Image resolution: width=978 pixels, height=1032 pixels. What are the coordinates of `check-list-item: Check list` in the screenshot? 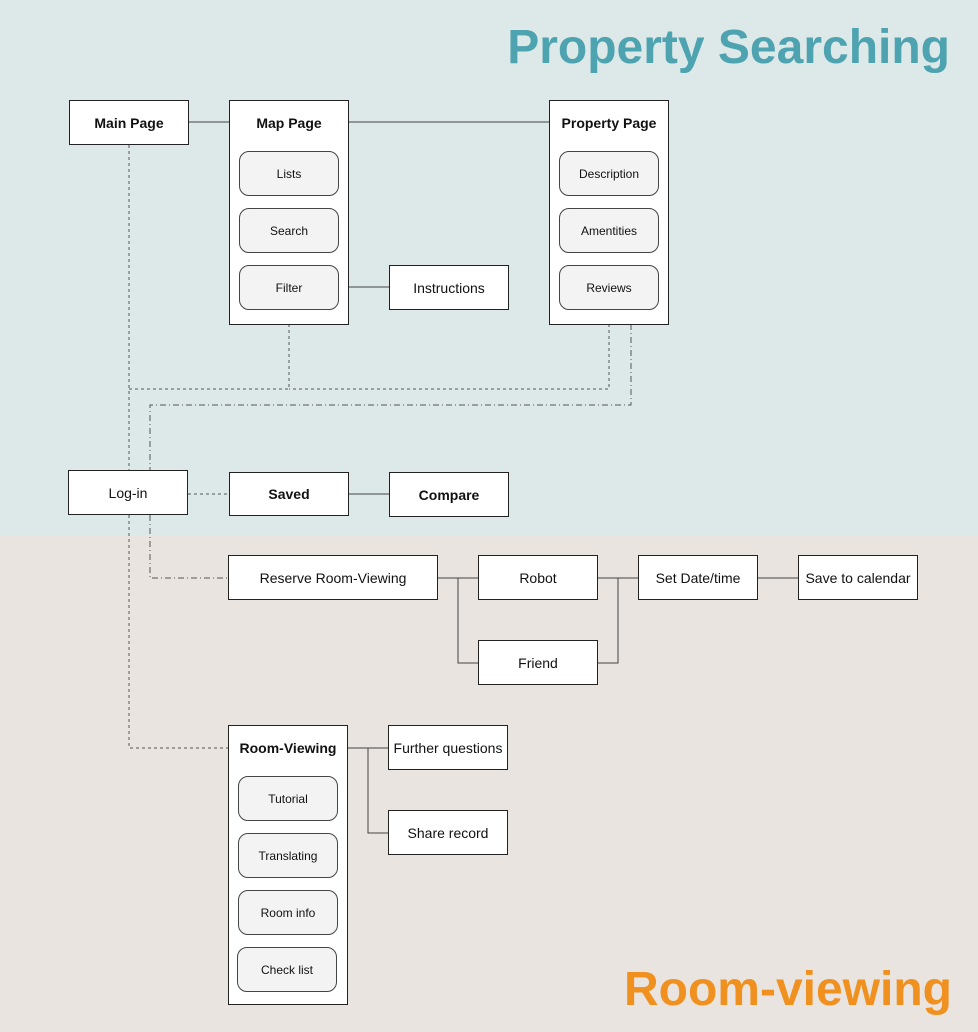 It's located at (287, 969).